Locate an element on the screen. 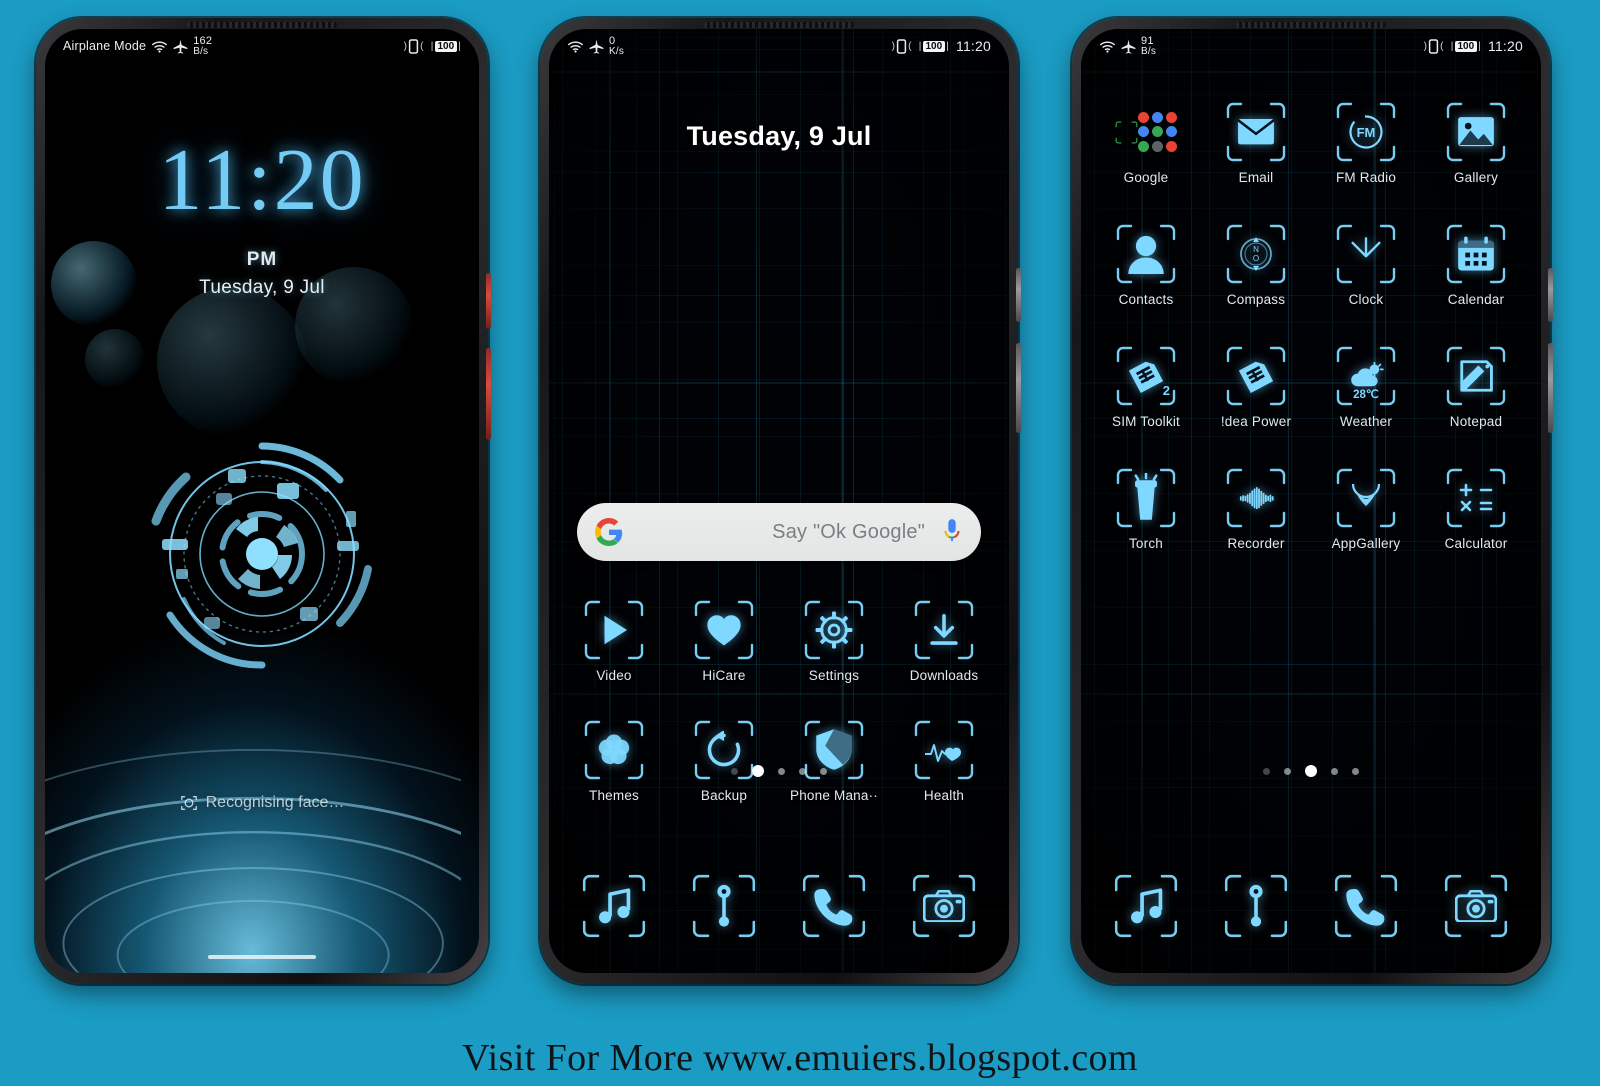 This screenshot has height=1086, width=1600. app-icon-phone-mana: Phone Mana·· is located at coordinates (834, 761).